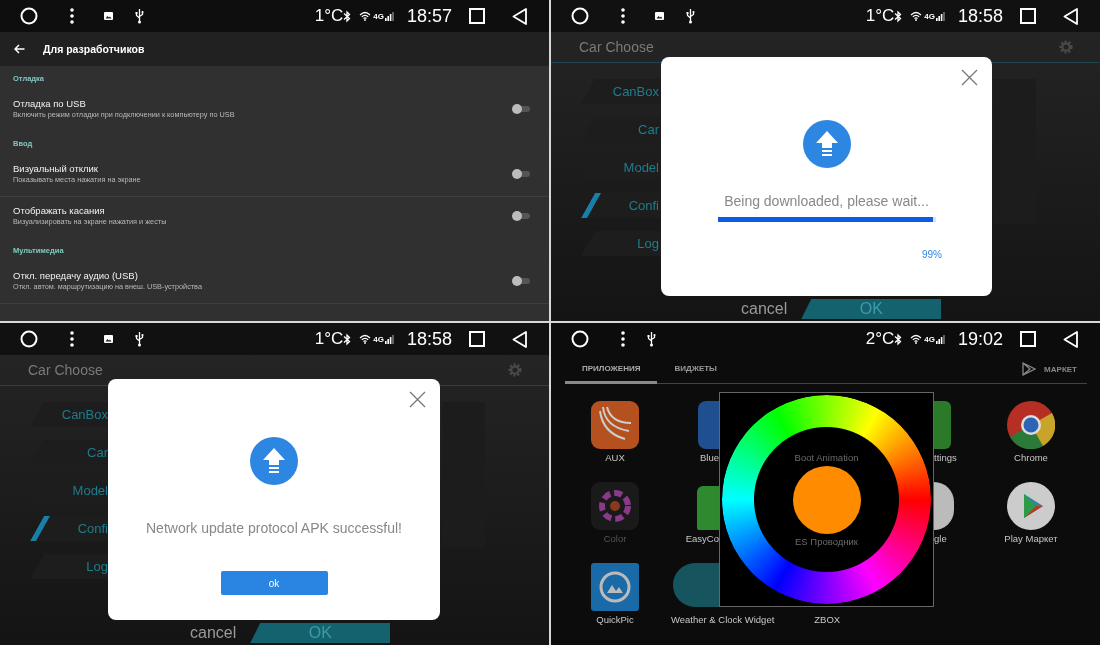 This screenshot has height=645, width=1100. Describe the element at coordinates (944, 506) in the screenshot. I see `app-icon` at that location.